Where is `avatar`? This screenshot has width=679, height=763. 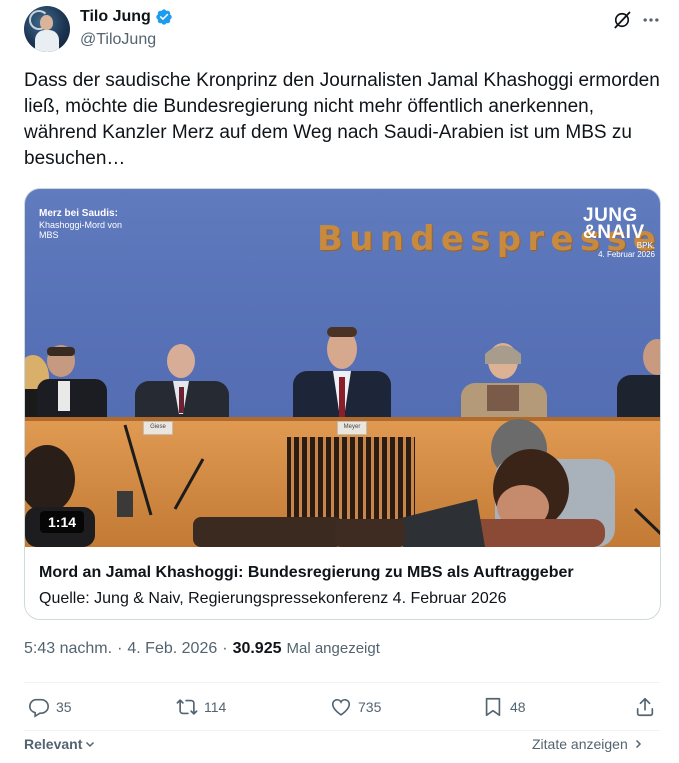
avatar is located at coordinates (47, 29).